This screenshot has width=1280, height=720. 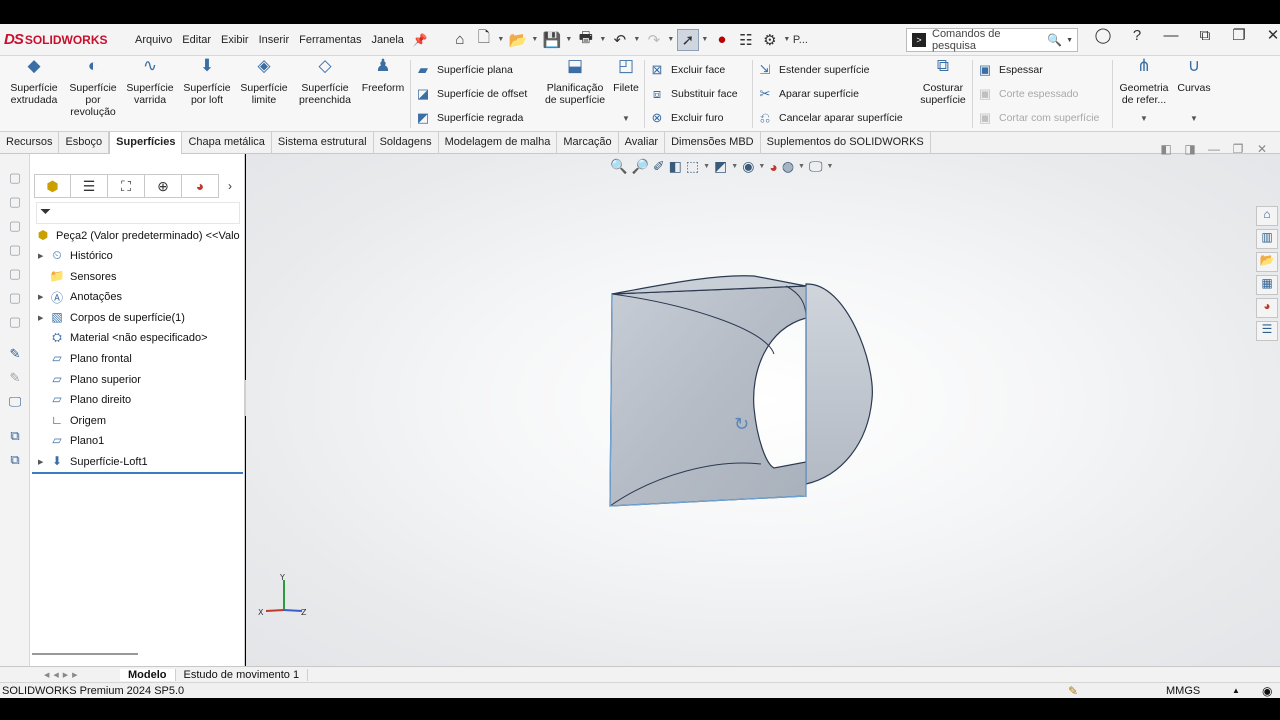 I want to click on configuration-manager-tab-icon: ⛶, so click(x=126, y=186).